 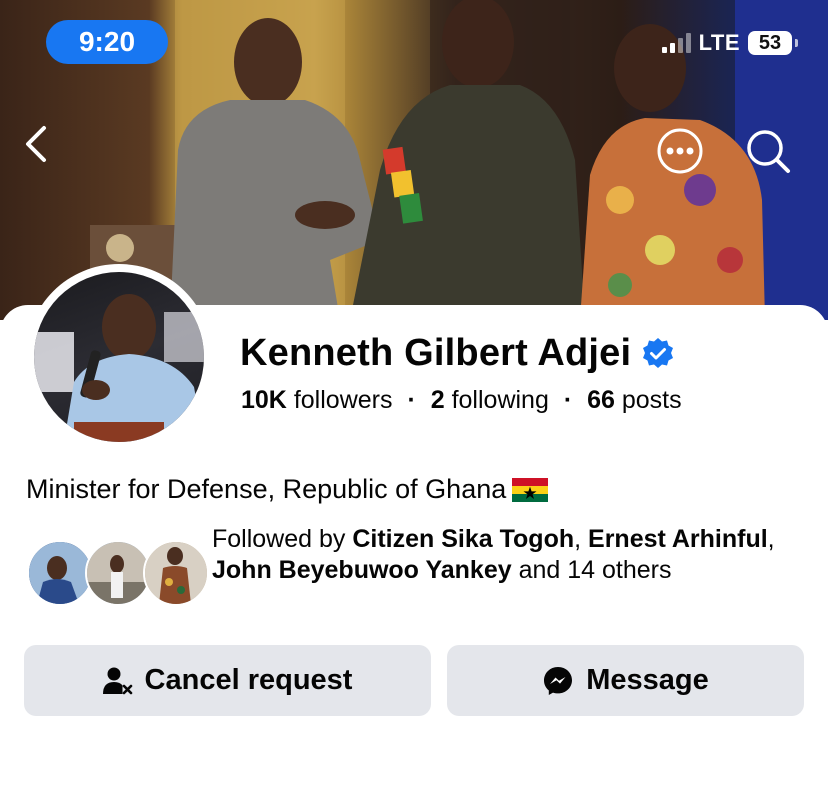 I want to click on mutual-followers-avatars, so click(x=118, y=573).